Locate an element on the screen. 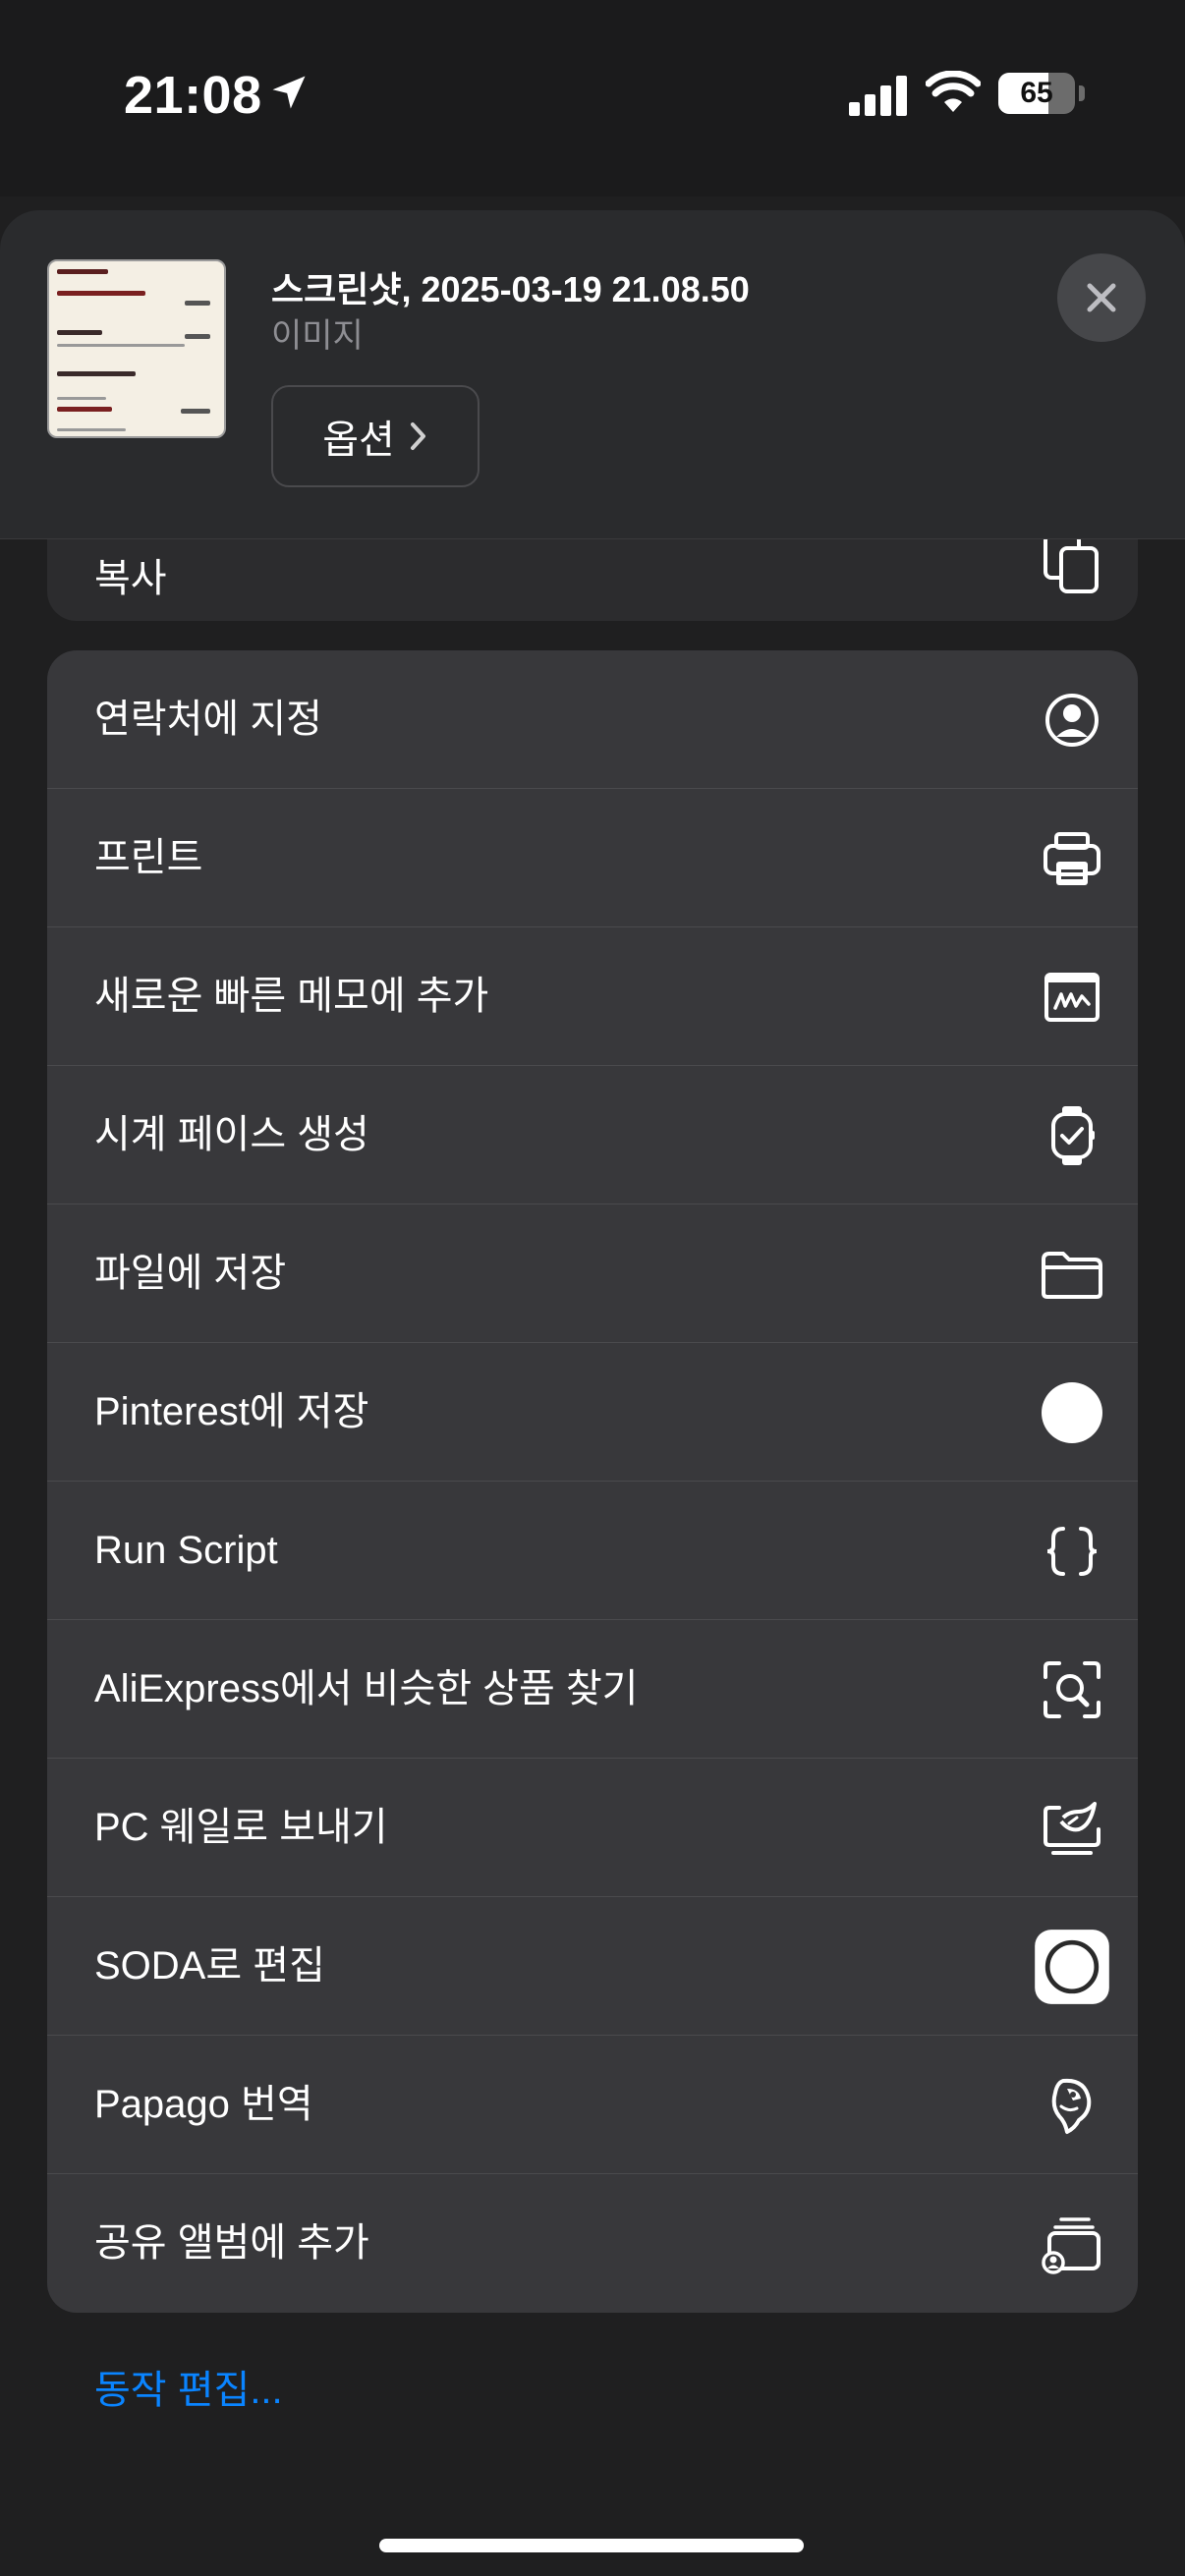  battery-cap is located at coordinates (1082, 93).